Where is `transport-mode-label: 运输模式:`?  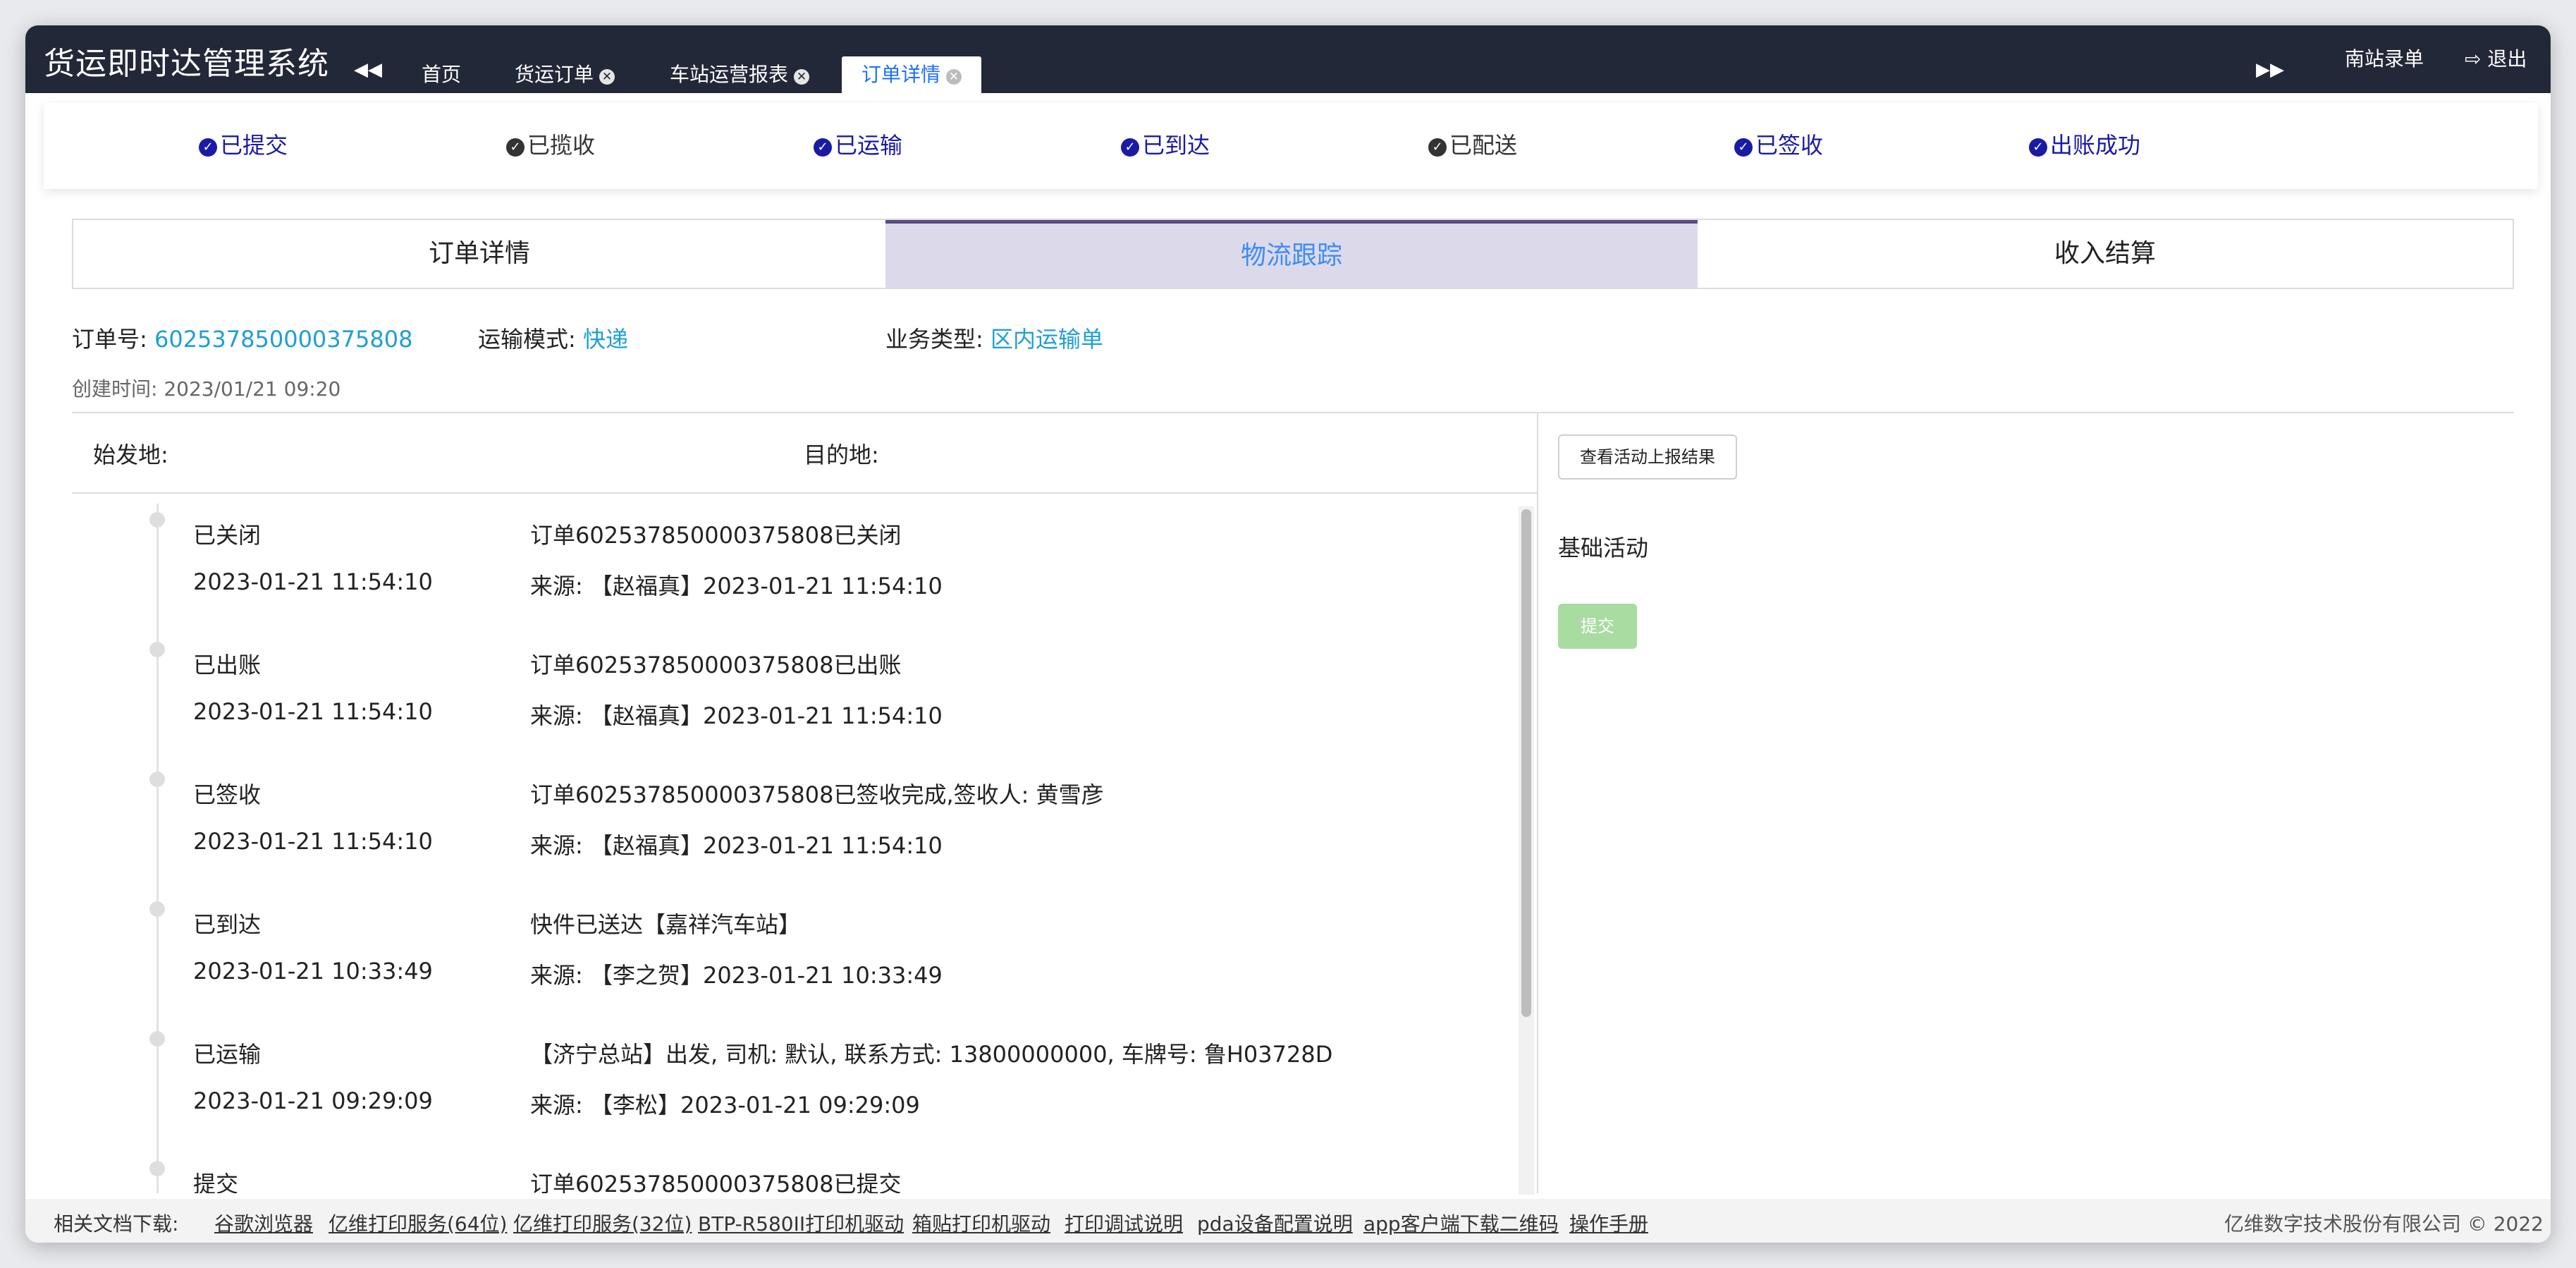
transport-mode-label: 运输模式: is located at coordinates (527, 339).